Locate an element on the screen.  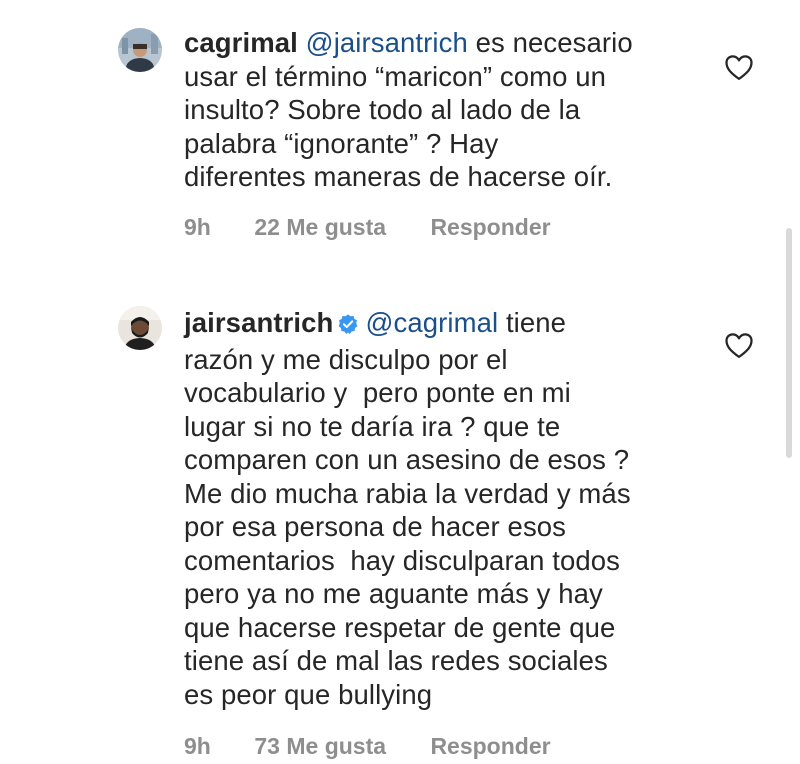
comment-text: Me dio mucha rabia la verdad y más is located at coordinates (407, 493).